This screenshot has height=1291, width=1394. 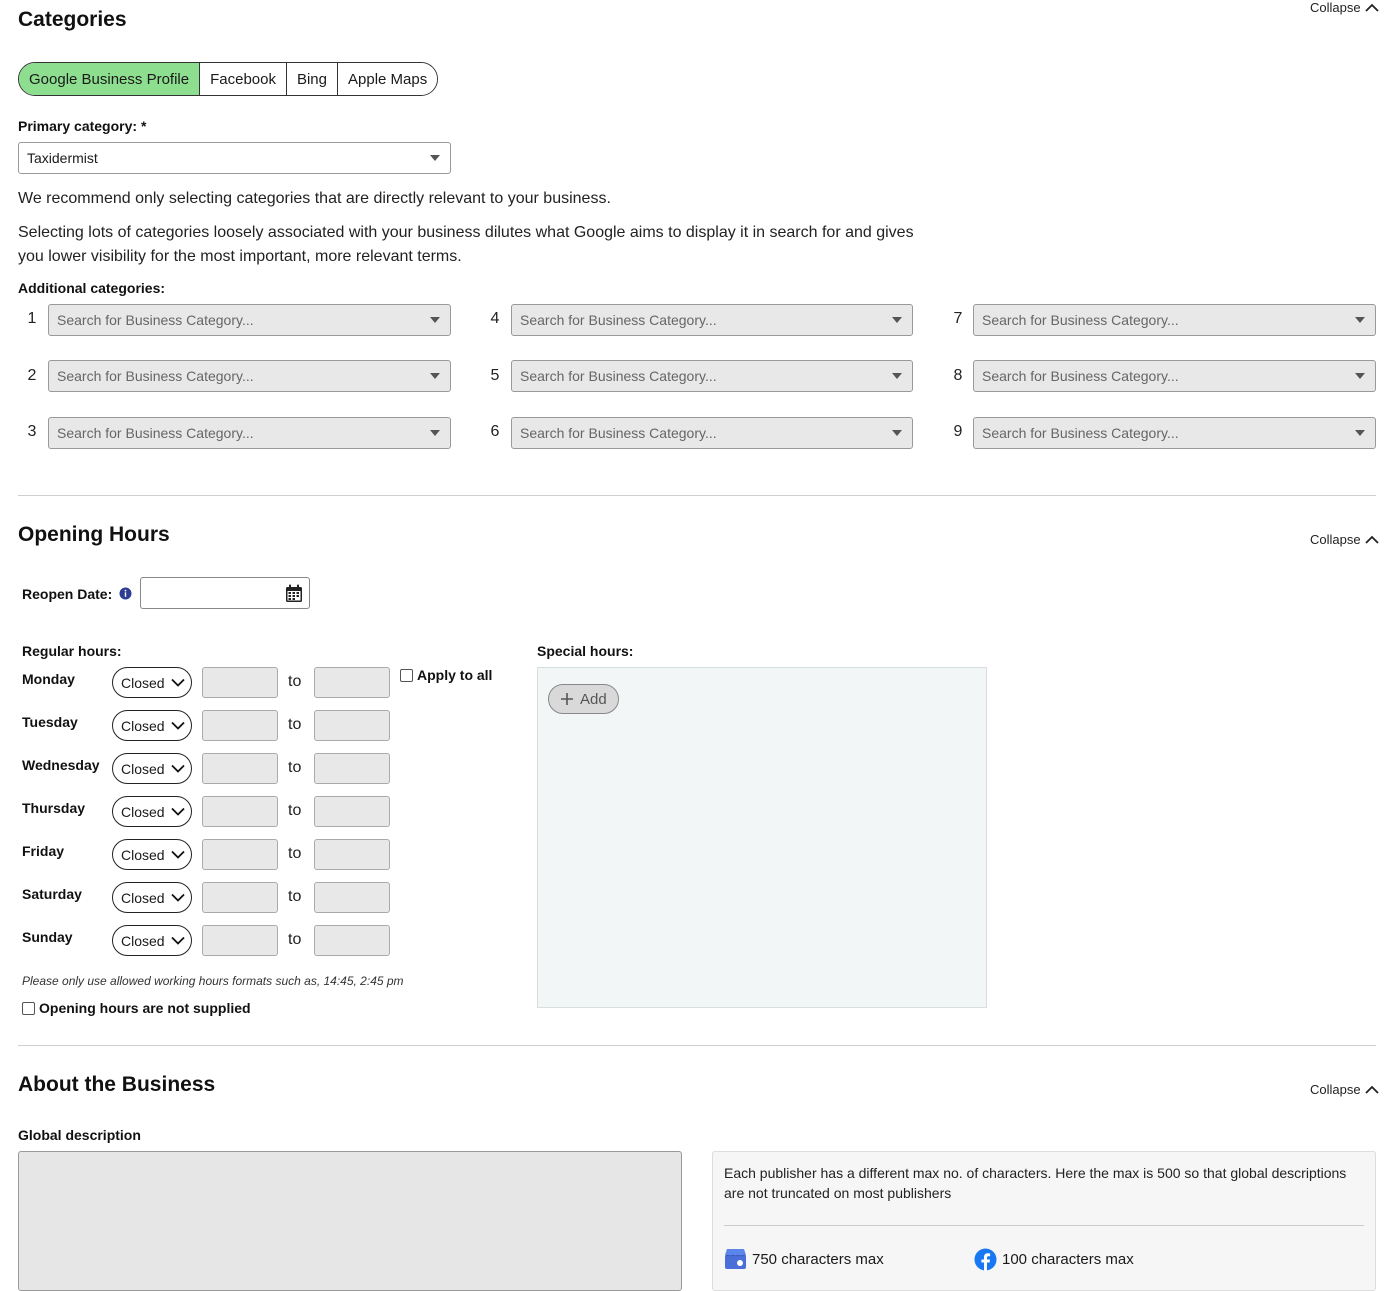 I want to click on panel-divider, so click(x=1044, y=1225).